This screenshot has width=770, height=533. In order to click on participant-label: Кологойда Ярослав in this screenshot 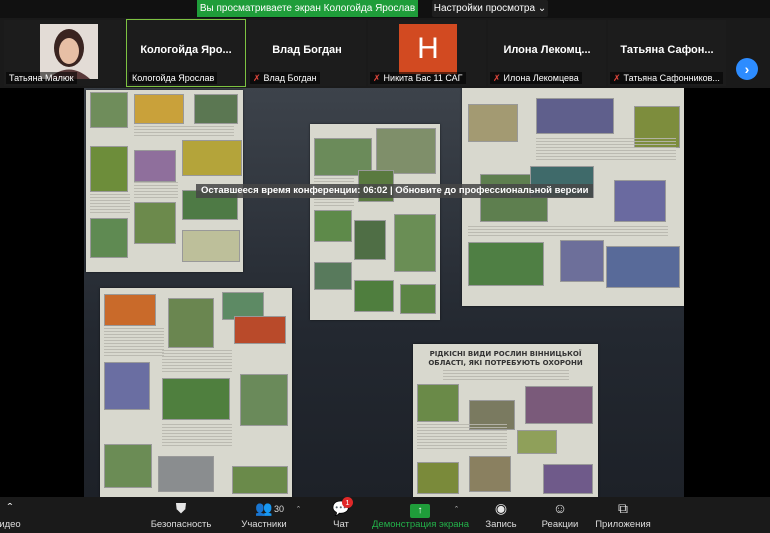, I will do `click(173, 78)`.